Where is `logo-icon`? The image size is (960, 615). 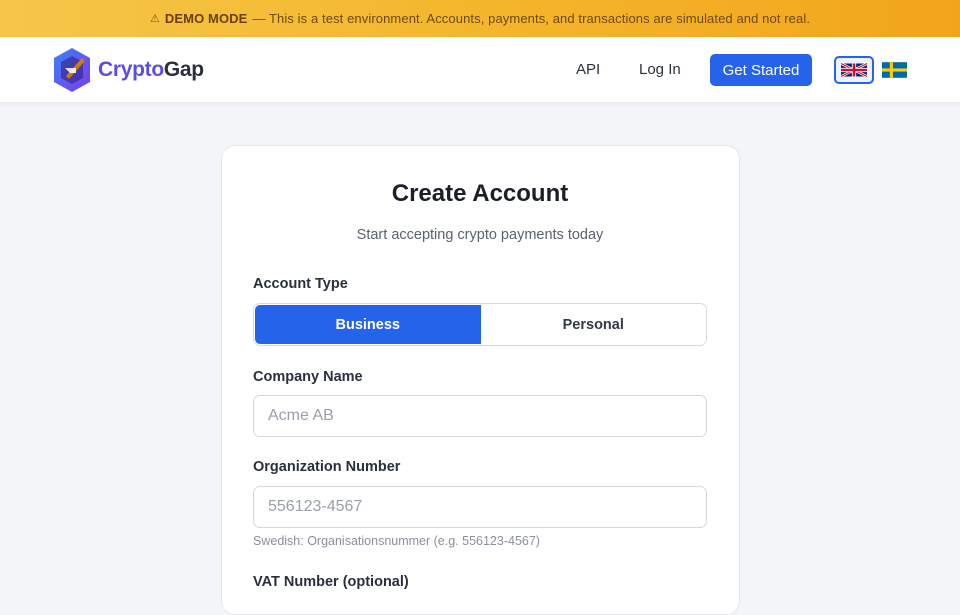 logo-icon is located at coordinates (72, 70).